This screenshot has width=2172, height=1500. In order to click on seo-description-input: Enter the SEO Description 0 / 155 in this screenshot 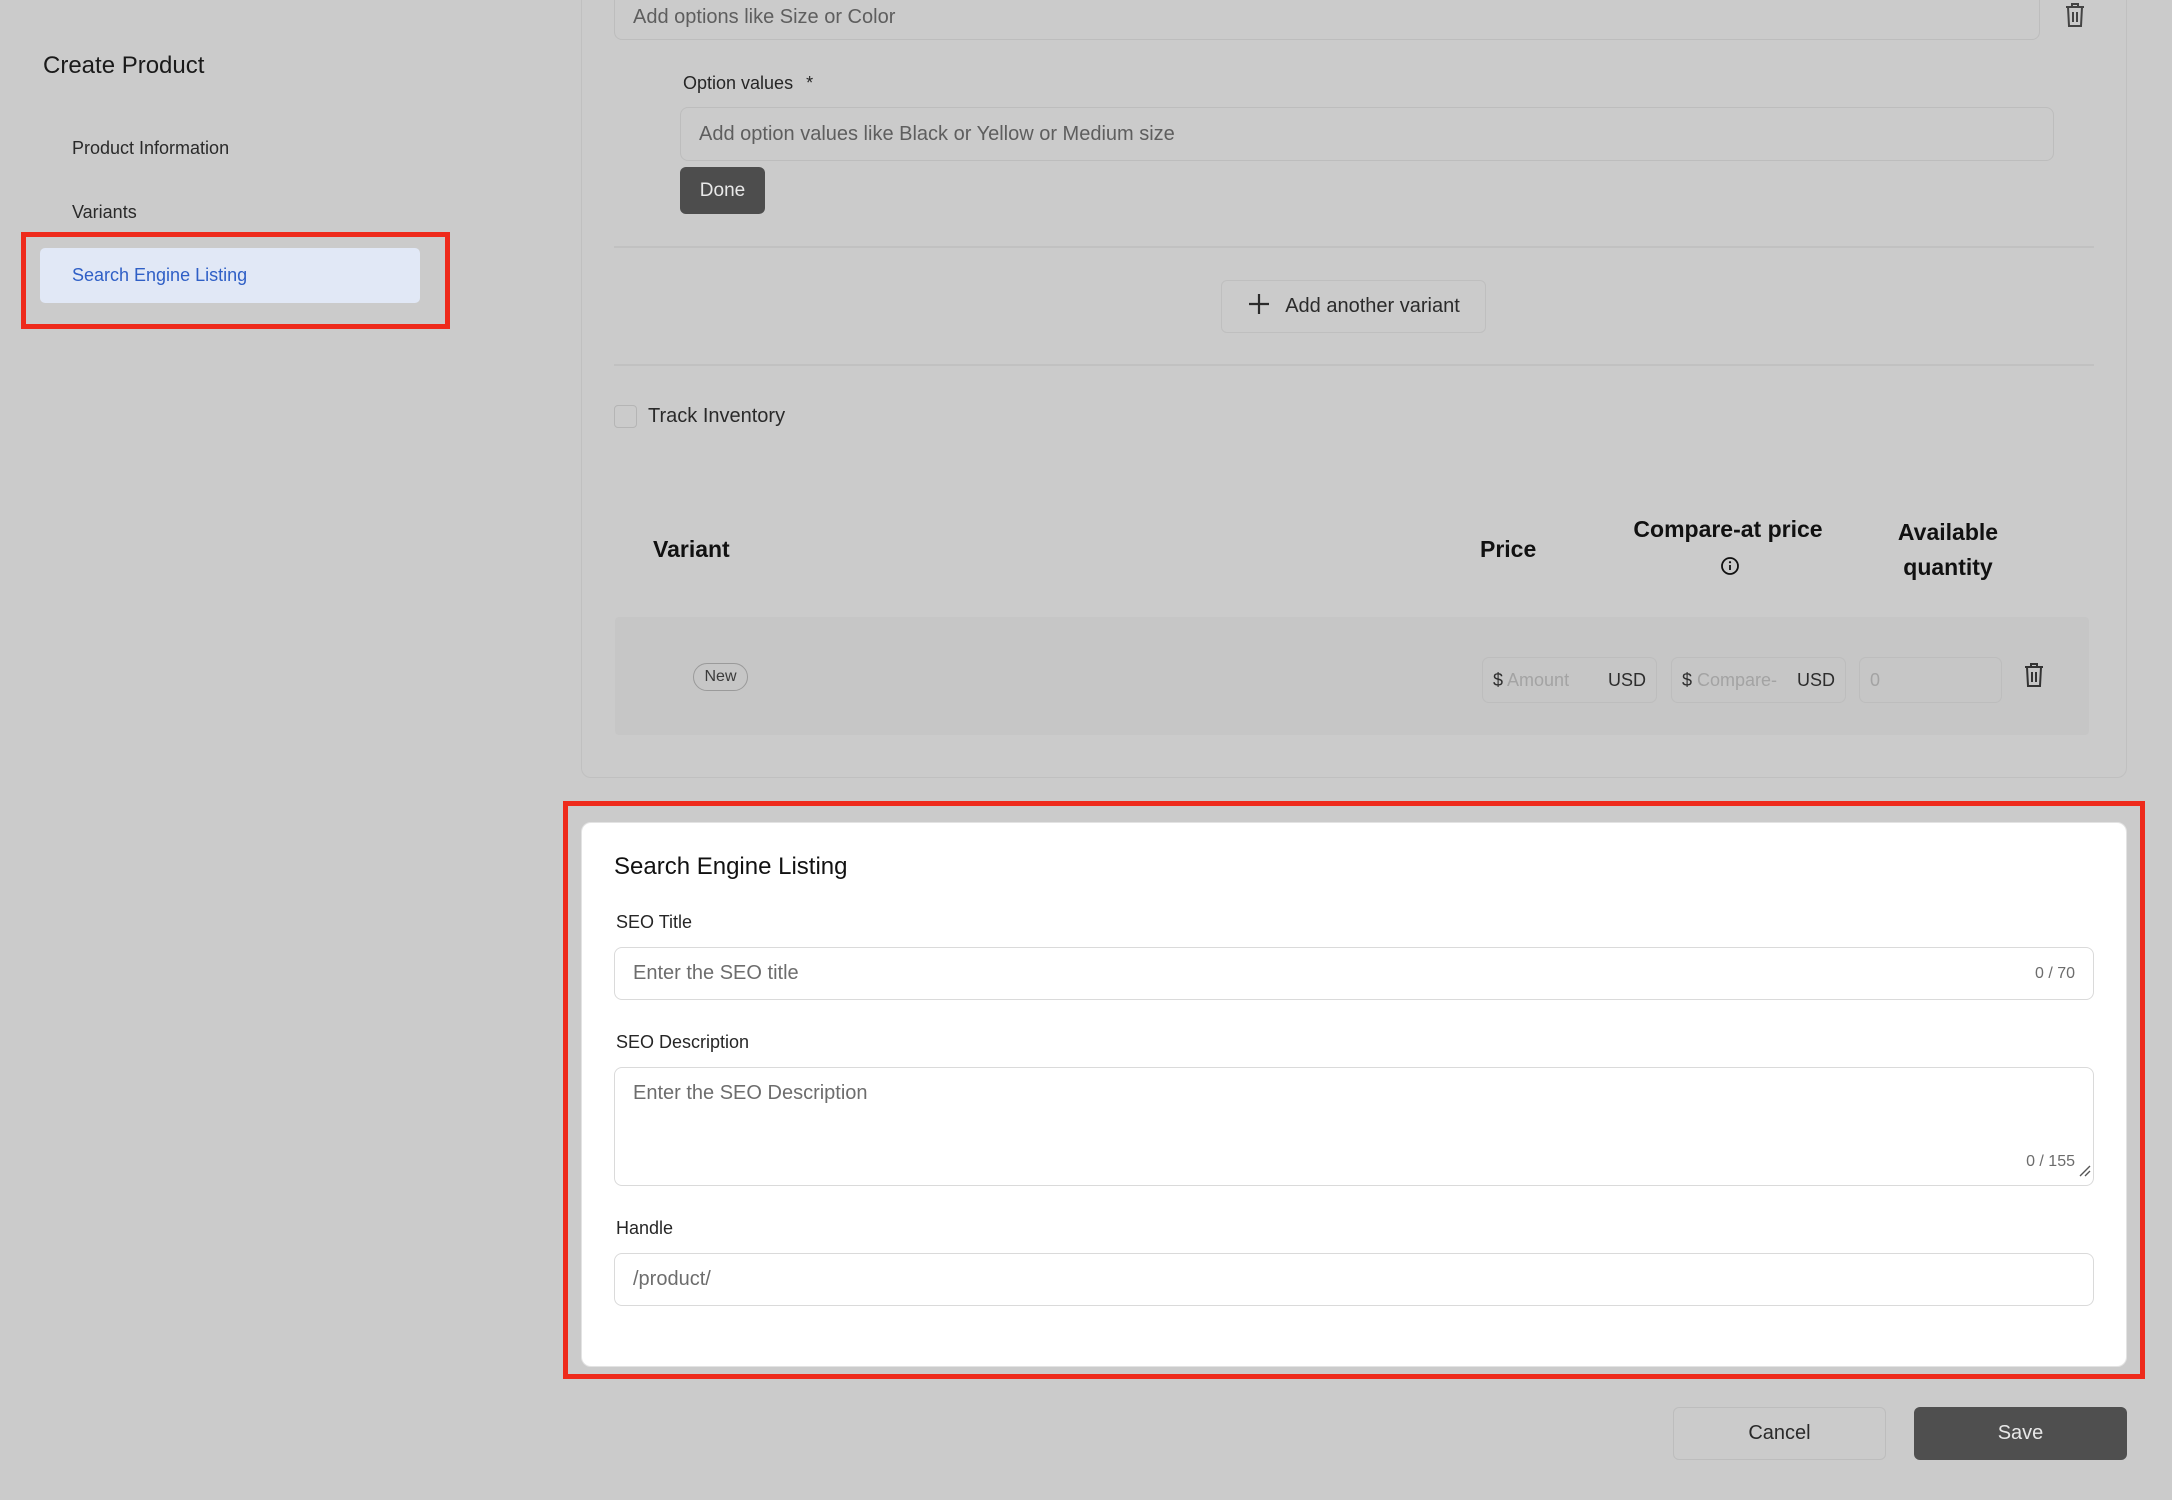, I will do `click(1354, 1126)`.